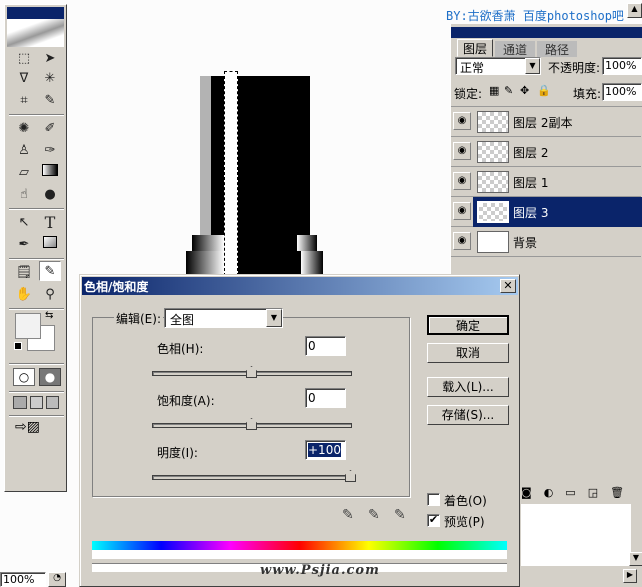 The width and height of the screenshot is (642, 587). What do you see at coordinates (27, 427) in the screenshot?
I see `jump-to-imageready-icon: ⇨▨` at bounding box center [27, 427].